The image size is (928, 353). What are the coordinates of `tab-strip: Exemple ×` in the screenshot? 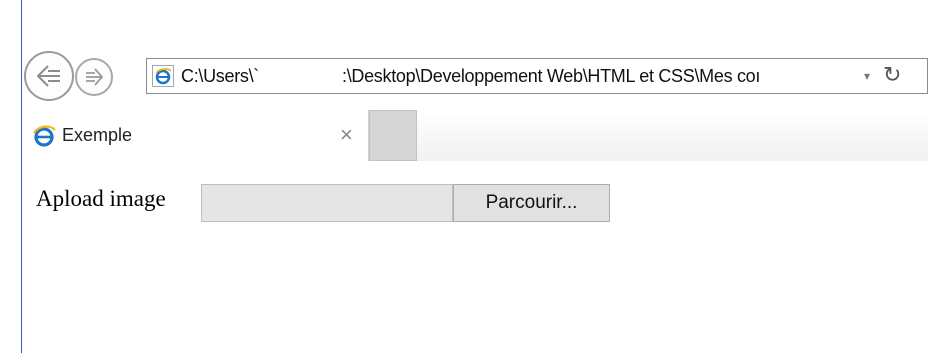 It's located at (475, 135).